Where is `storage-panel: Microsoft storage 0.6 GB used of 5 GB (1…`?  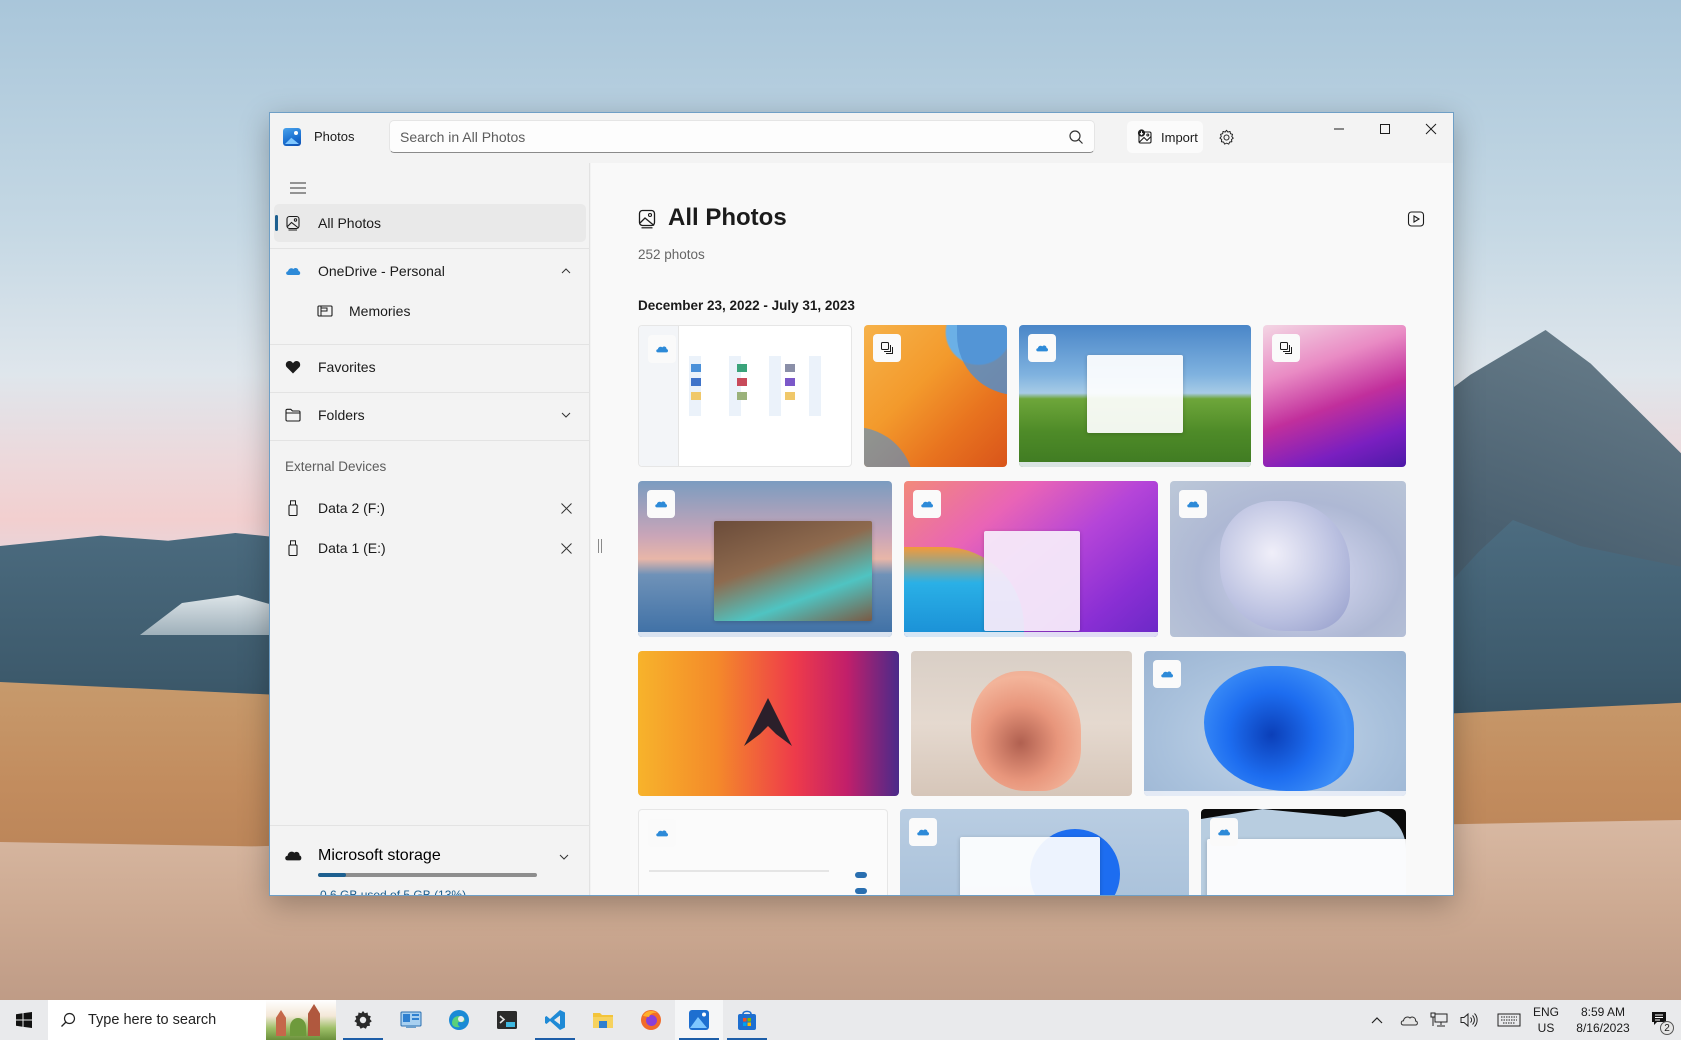
storage-panel: Microsoft storage 0.6 GB used of 5 GB (1… is located at coordinates (430, 862).